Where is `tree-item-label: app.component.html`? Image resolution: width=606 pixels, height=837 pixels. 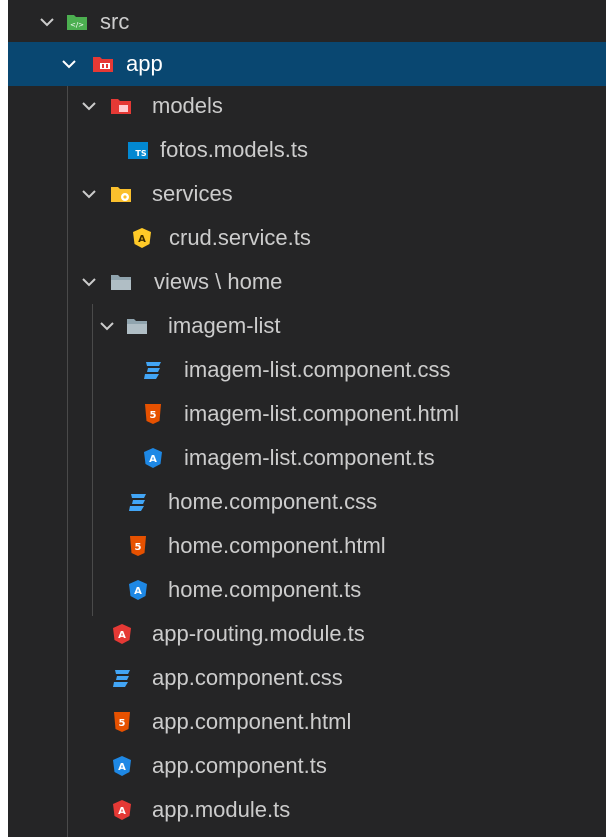 tree-item-label: app.component.html is located at coordinates (252, 721).